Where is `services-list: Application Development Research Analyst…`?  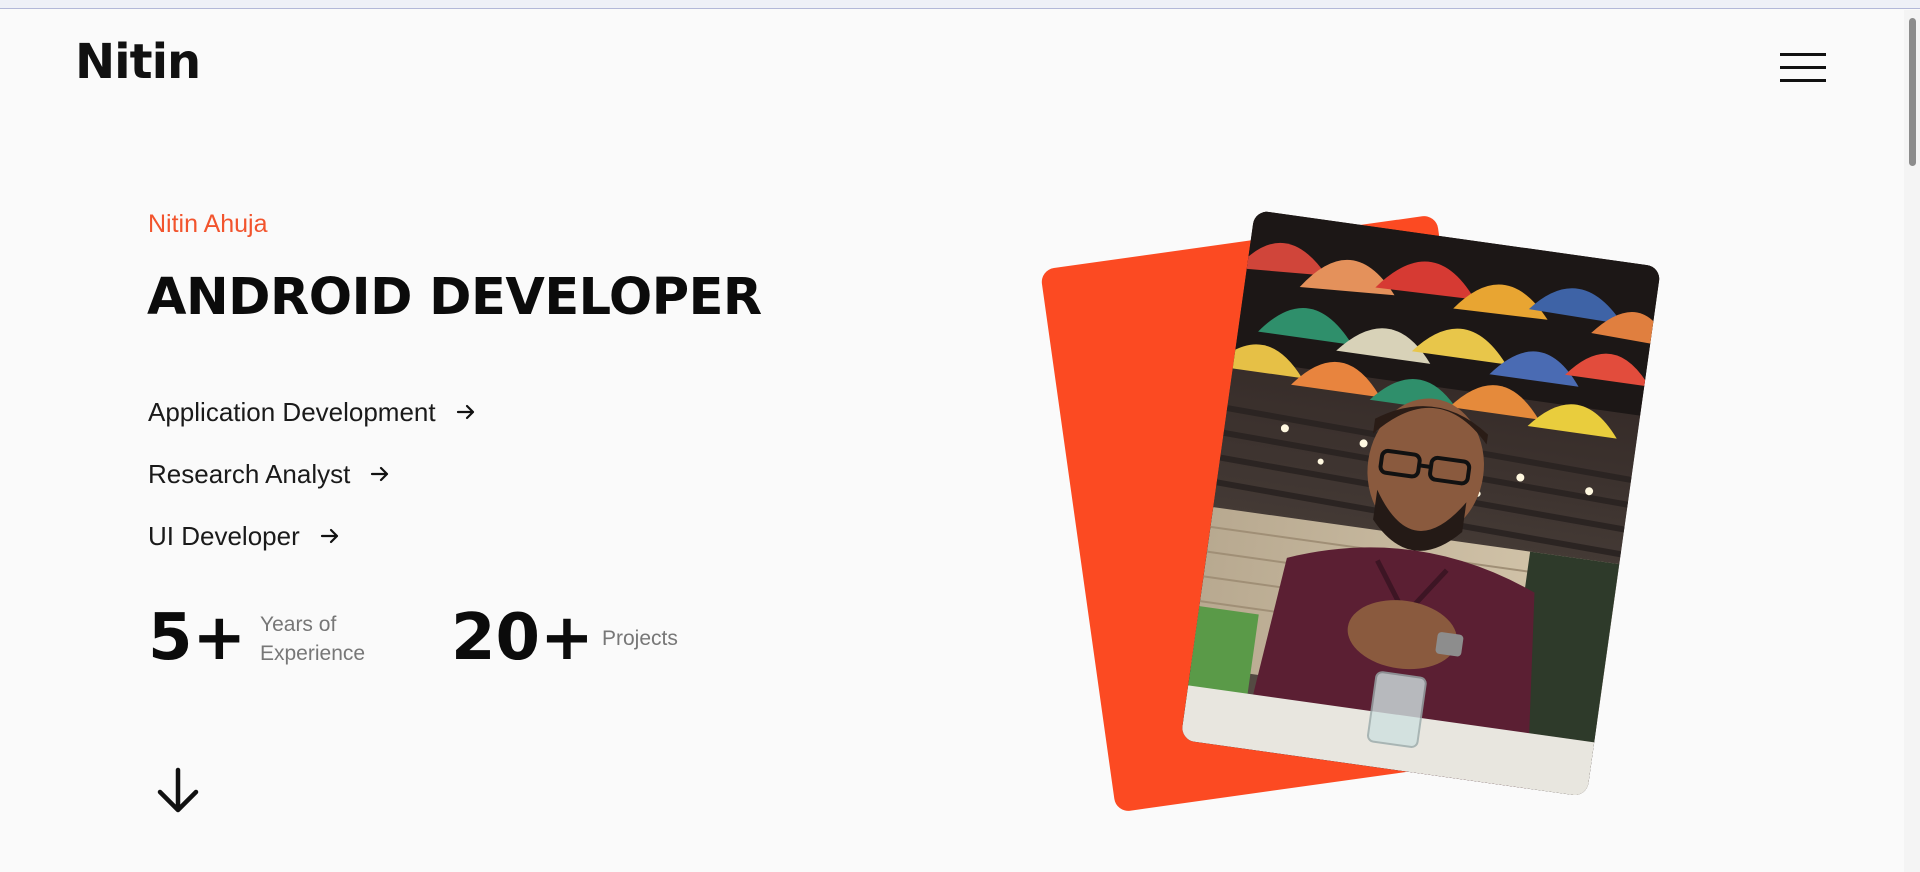 services-list: Application Development Research Analyst… is located at coordinates (312, 474).